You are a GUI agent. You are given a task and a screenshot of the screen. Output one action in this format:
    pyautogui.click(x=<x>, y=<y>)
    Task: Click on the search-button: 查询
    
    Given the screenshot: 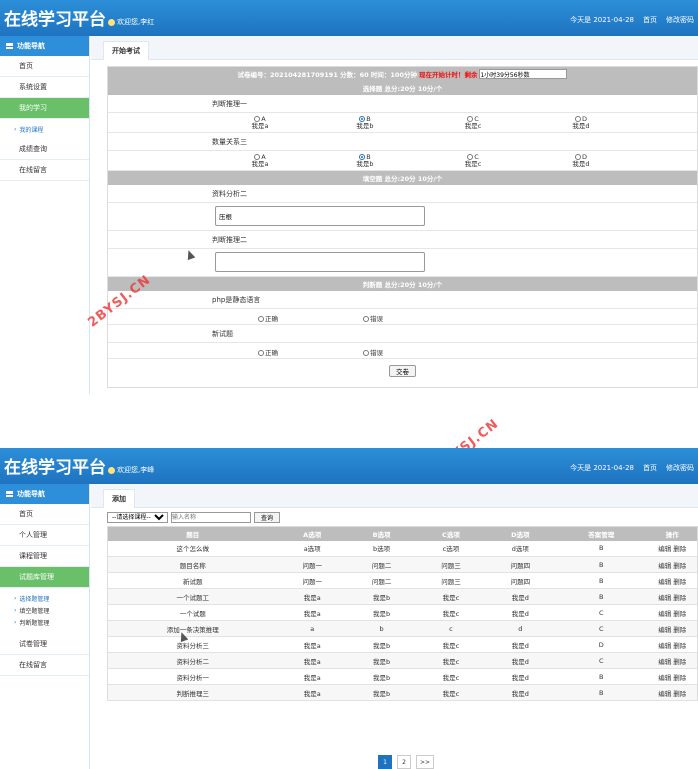 What is the action you would take?
    pyautogui.click(x=267, y=517)
    